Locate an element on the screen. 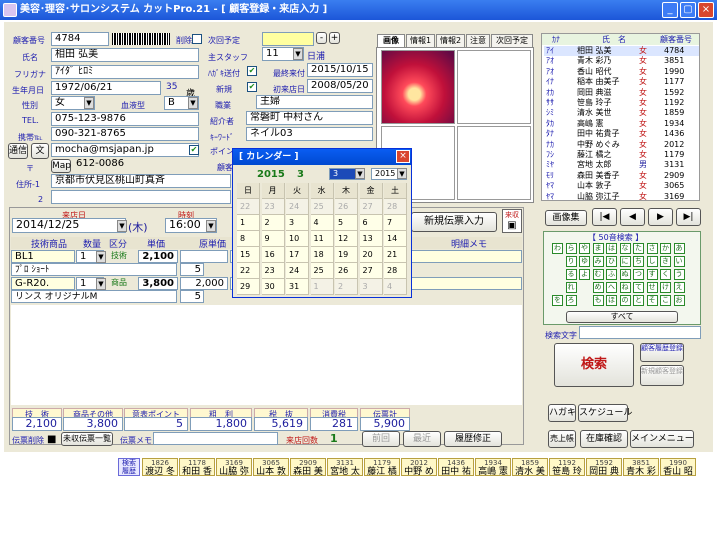 The width and height of the screenshot is (717, 538). kana-button: ぬ is located at coordinates (625, 274).